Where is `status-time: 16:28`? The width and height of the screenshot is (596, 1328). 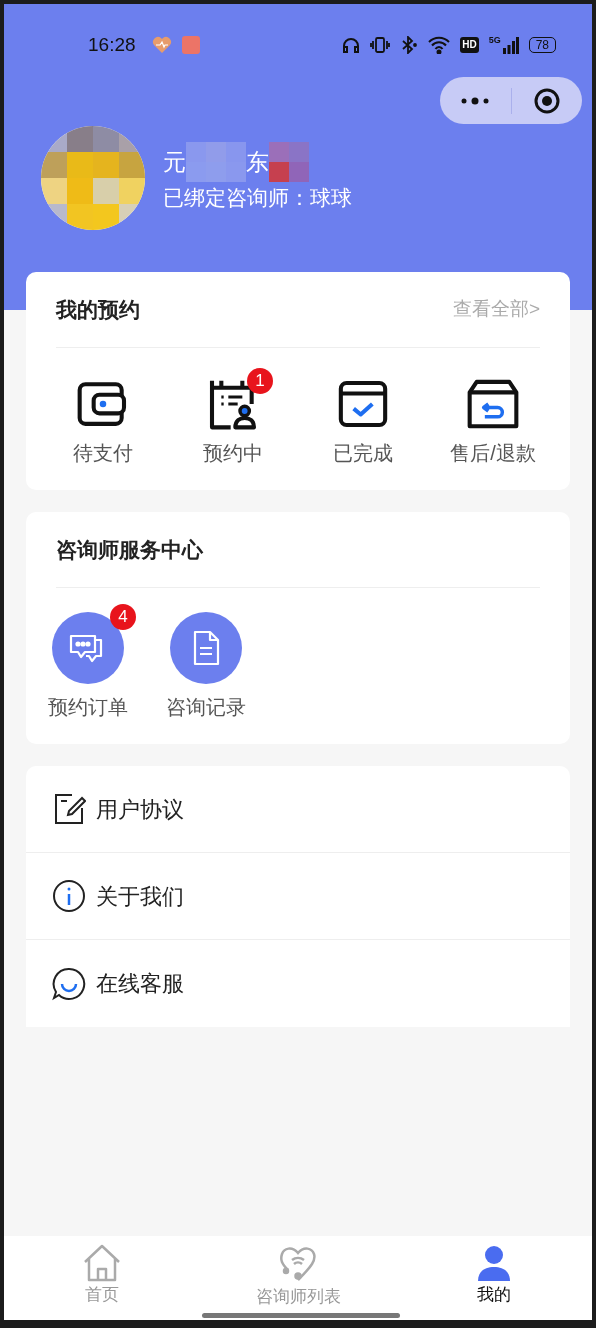
status-time: 16:28 is located at coordinates (112, 44).